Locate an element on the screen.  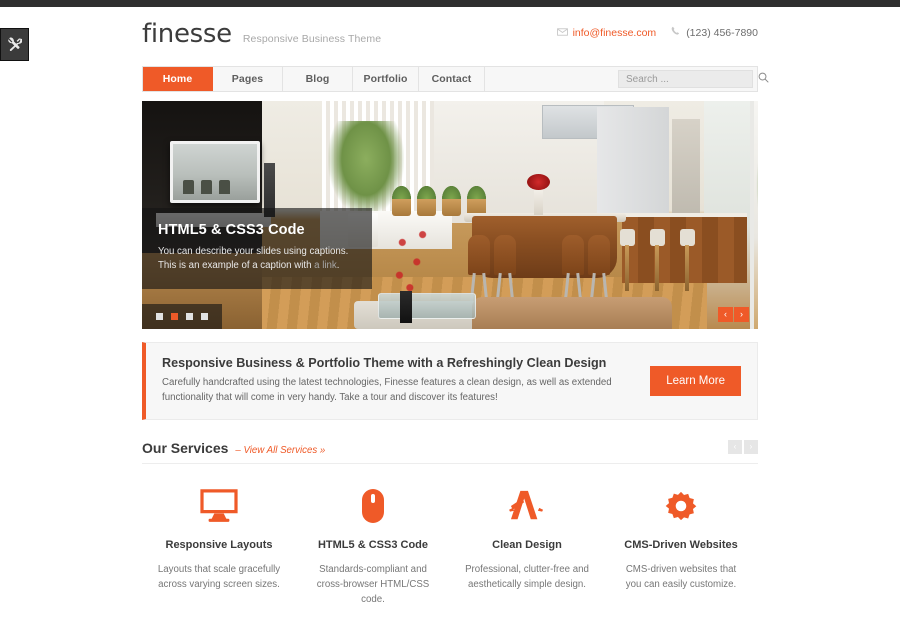
gear-icon is located at coordinates (681, 506).